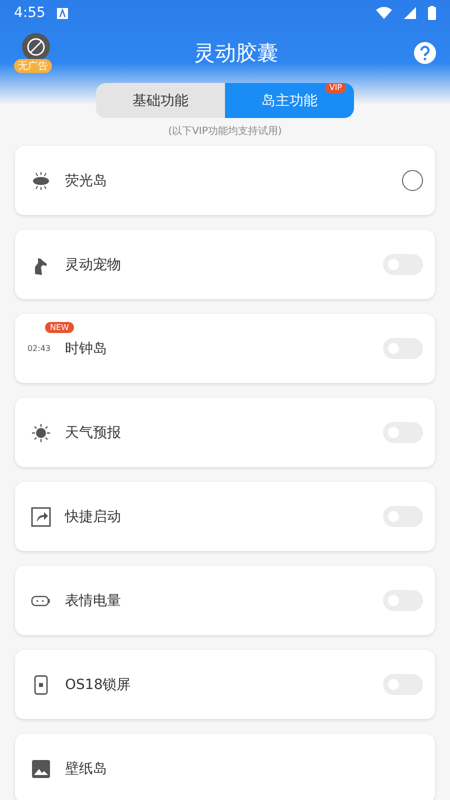  I want to click on phone-icon, so click(41, 684).